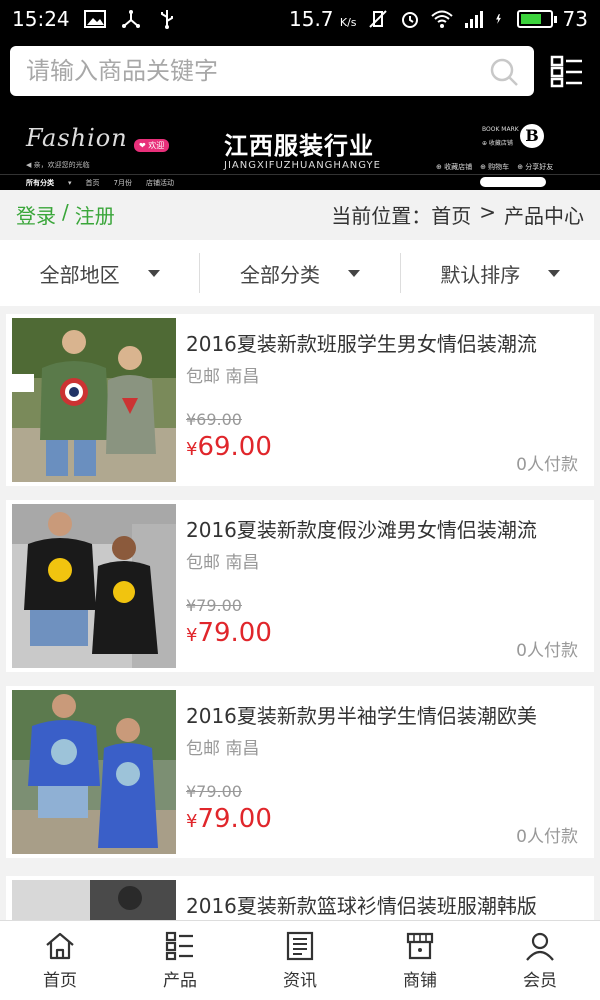 Image resolution: width=600 pixels, height=1000 pixels. Describe the element at coordinates (384, 904) in the screenshot. I see `product-title: 2016夏装新款篮球衫情侣装班服潮韩版` at that location.